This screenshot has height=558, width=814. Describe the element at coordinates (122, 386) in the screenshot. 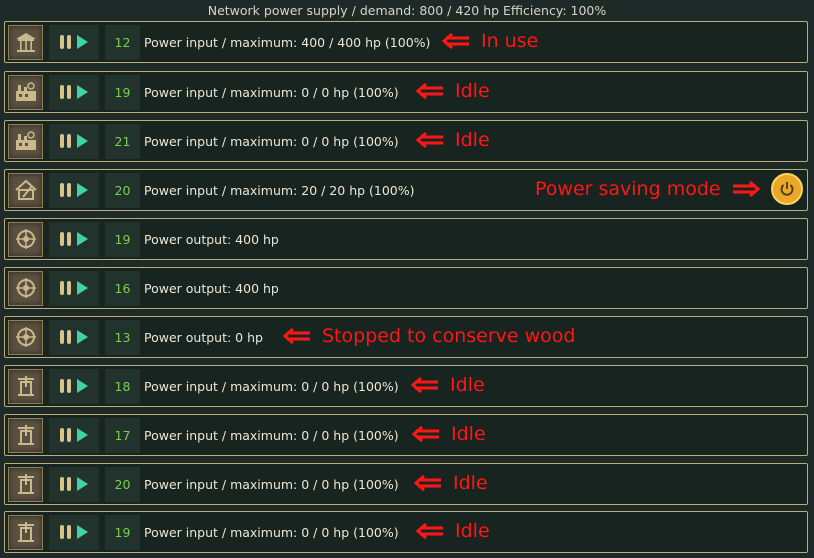

I see `worker-count: 18` at that location.